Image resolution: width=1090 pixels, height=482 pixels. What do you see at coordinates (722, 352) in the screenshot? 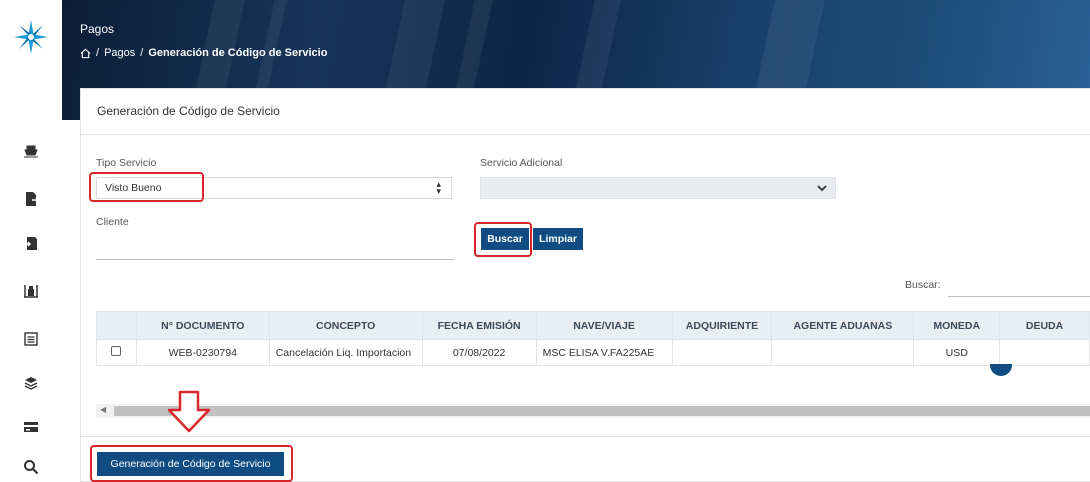
I see `cell-adquiriente` at bounding box center [722, 352].